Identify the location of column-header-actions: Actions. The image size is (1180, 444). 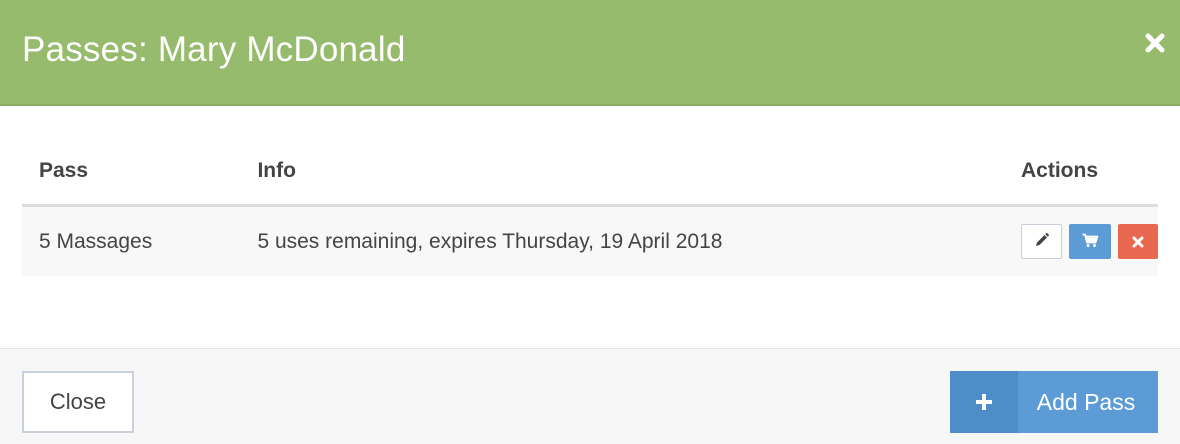
(1081, 172).